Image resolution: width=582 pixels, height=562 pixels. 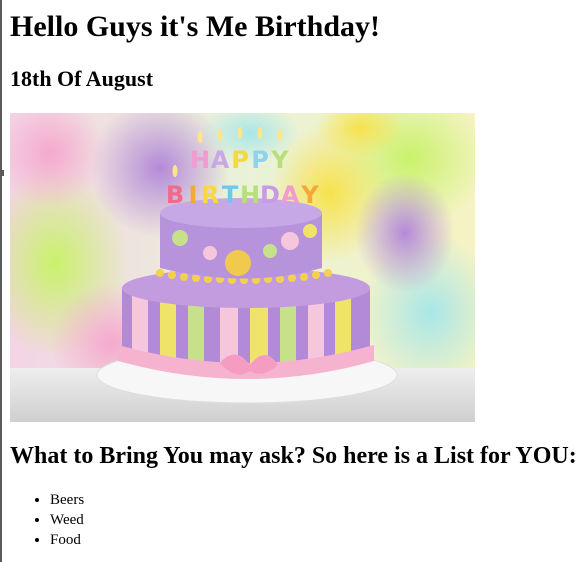 What do you see at coordinates (82, 78) in the screenshot?
I see `birthday-date: 18th Of August` at bounding box center [82, 78].